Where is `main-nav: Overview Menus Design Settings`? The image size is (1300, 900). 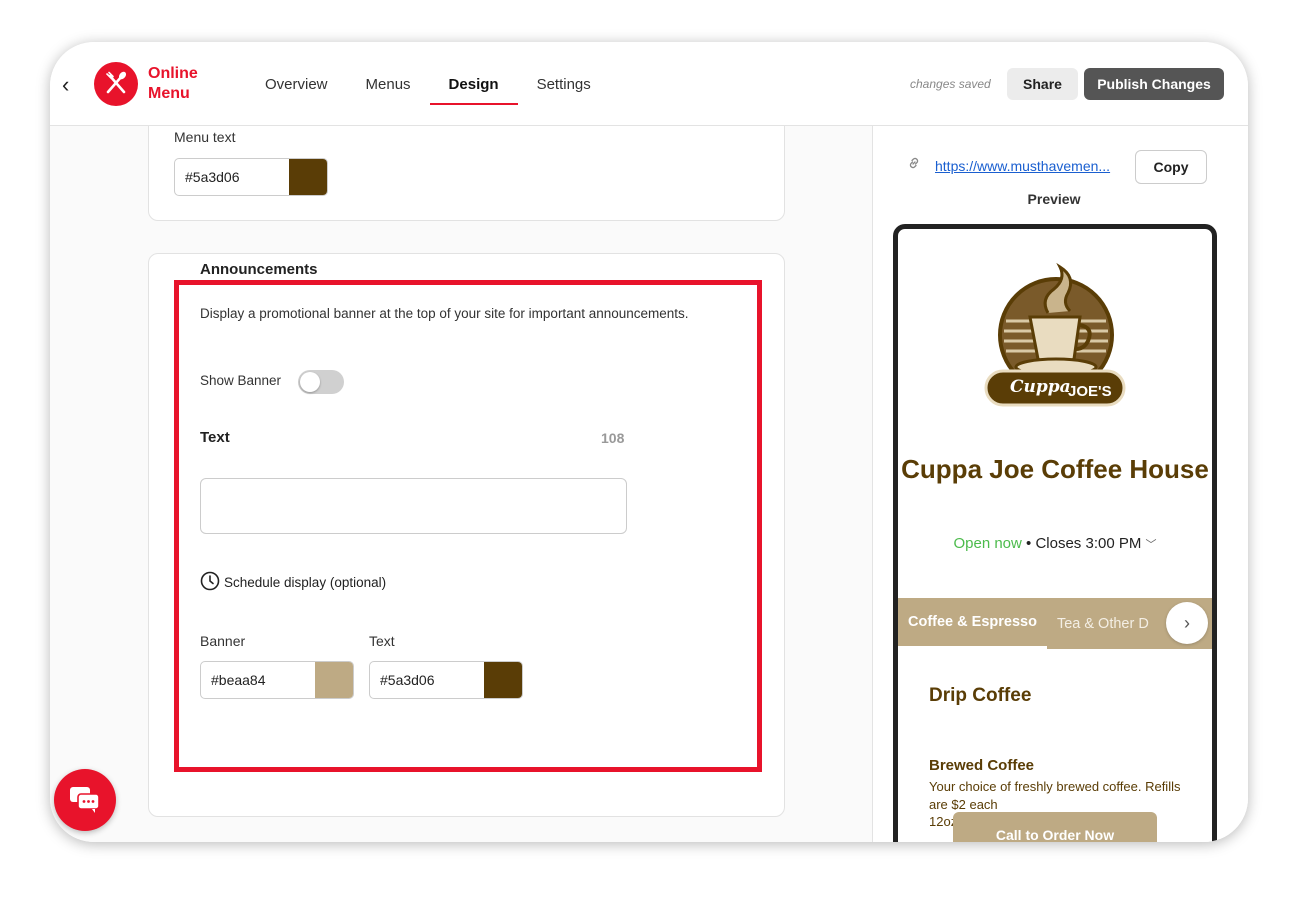
main-nav: Overview Menus Design Settings is located at coordinates (428, 84).